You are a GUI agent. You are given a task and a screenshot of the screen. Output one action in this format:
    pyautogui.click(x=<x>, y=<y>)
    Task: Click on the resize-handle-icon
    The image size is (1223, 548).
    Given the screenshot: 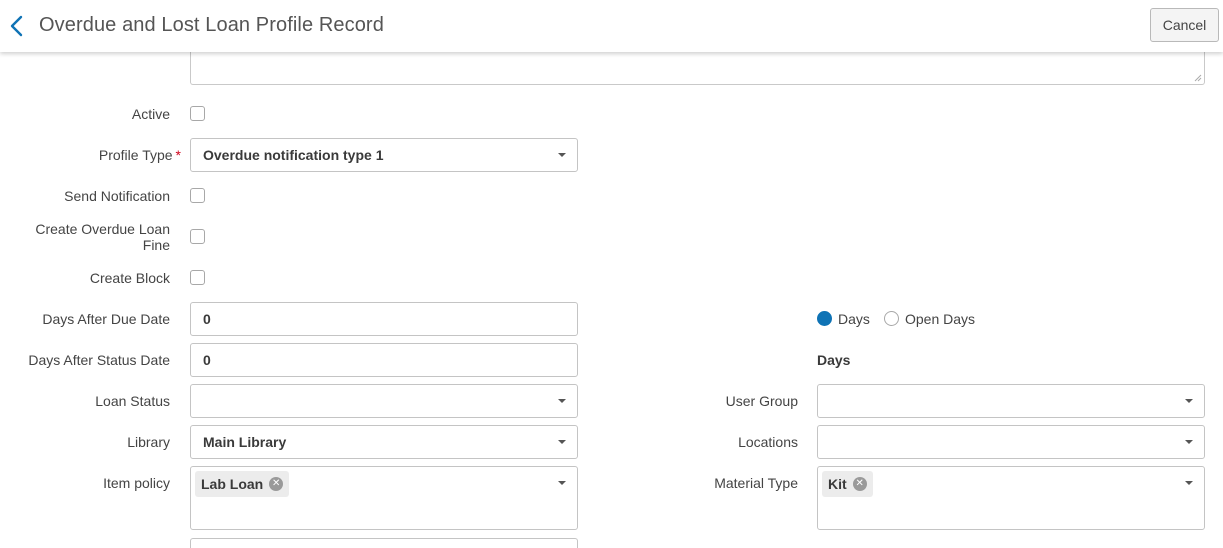 What is the action you would take?
    pyautogui.click(x=1197, y=77)
    